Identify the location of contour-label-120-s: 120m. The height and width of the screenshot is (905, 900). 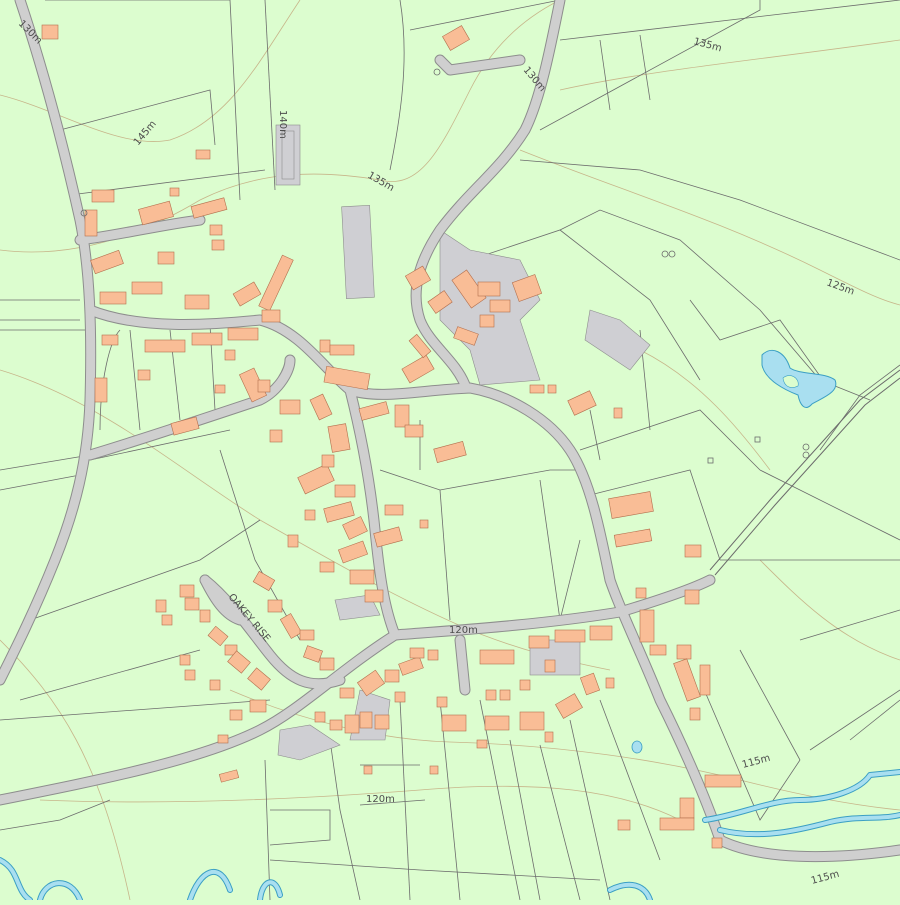
(380, 799).